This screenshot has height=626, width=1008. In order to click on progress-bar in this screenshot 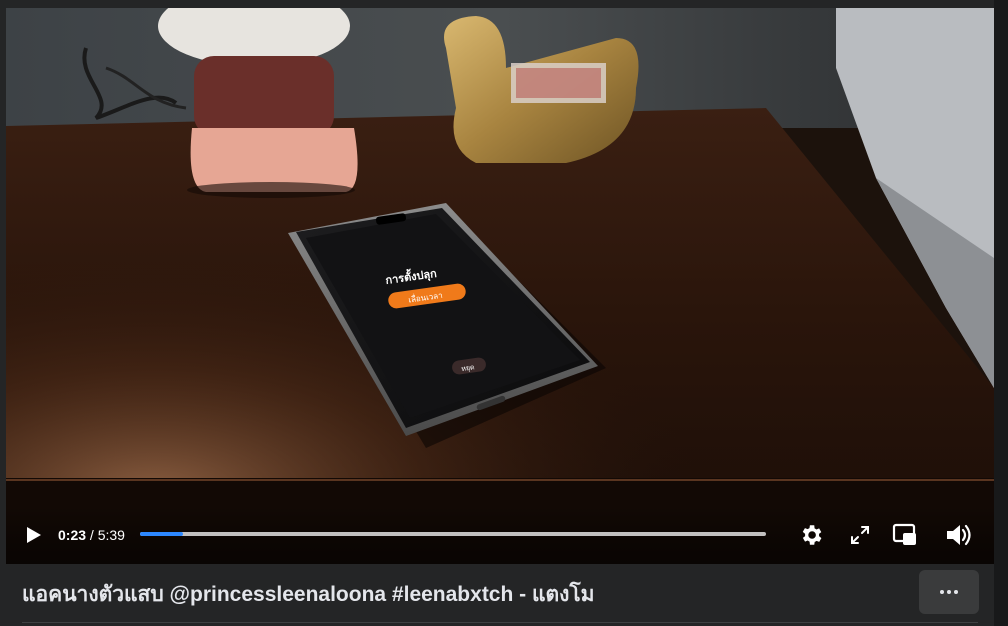, I will do `click(453, 534)`.